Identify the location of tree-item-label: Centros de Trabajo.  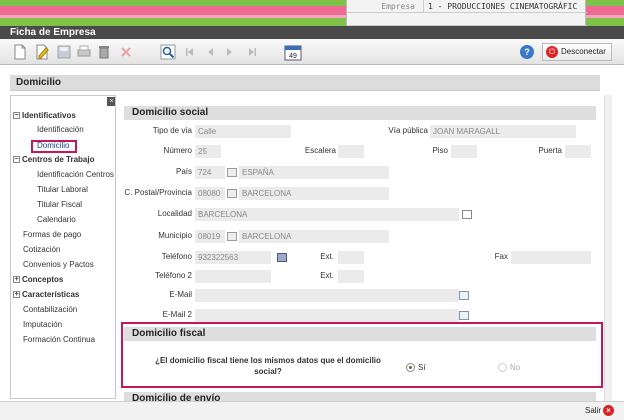
(58, 159).